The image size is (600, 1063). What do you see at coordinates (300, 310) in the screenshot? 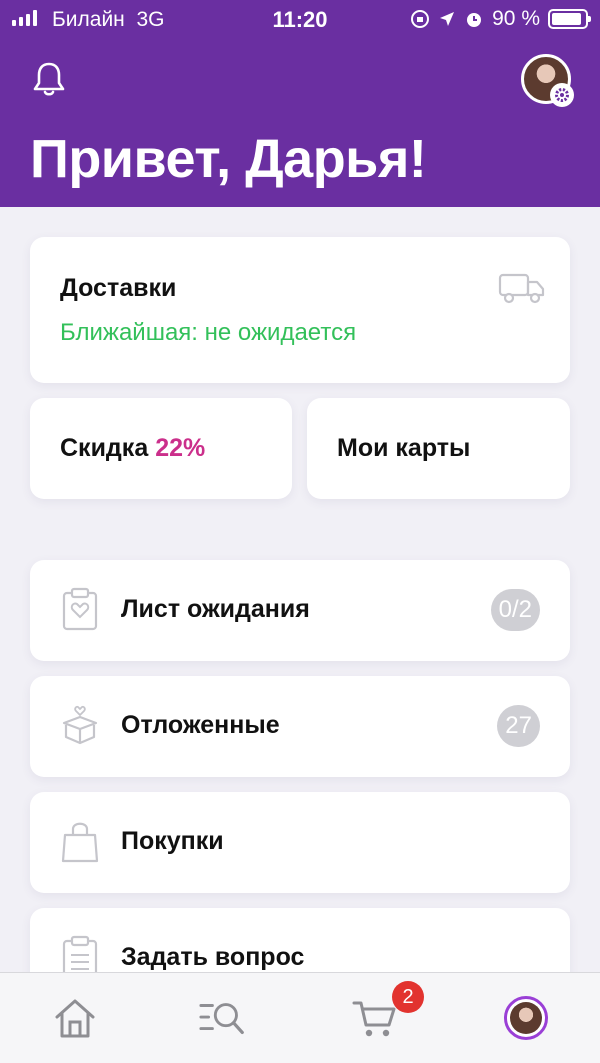
I see `deliveries-card: Доставки Ближайшая: не ожидается` at bounding box center [300, 310].